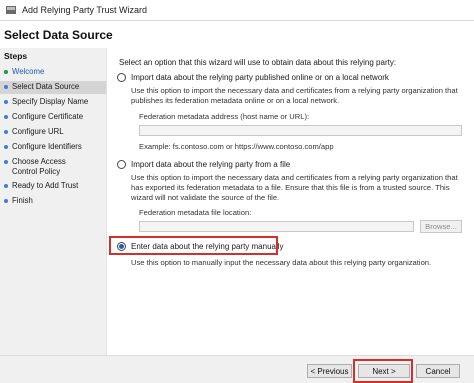 The height and width of the screenshot is (383, 474). I want to click on wizard-app-icon, so click(11, 10).